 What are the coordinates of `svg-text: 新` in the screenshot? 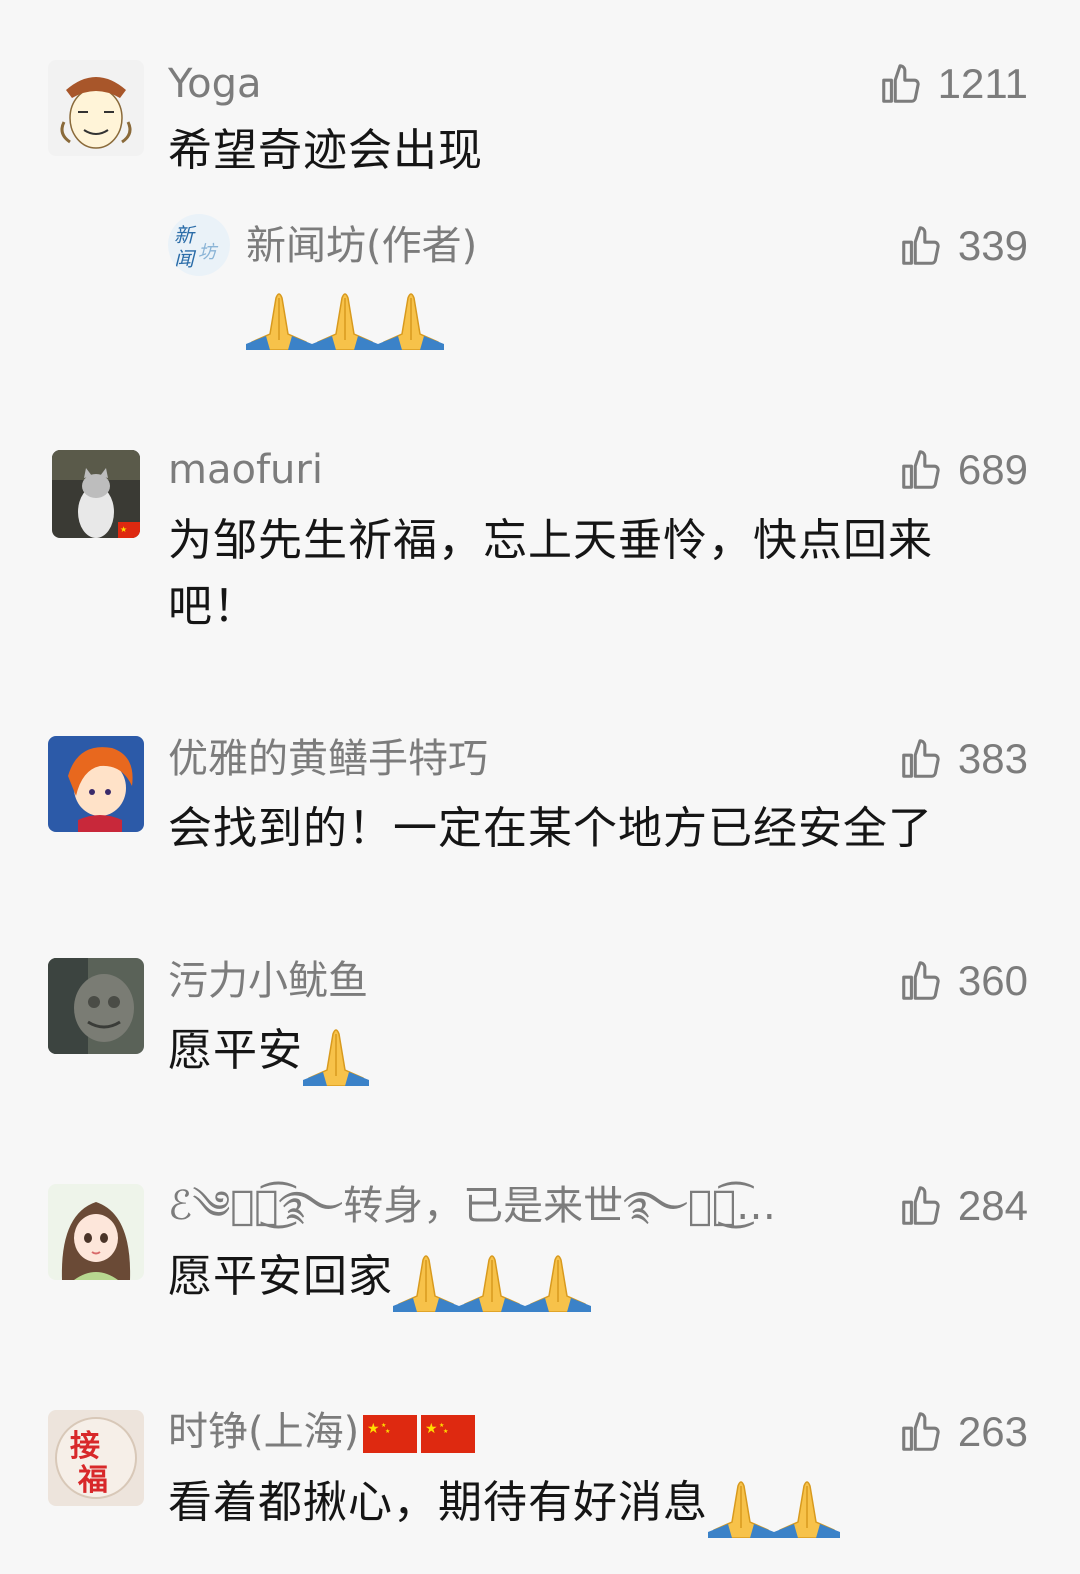 It's located at (185, 235).